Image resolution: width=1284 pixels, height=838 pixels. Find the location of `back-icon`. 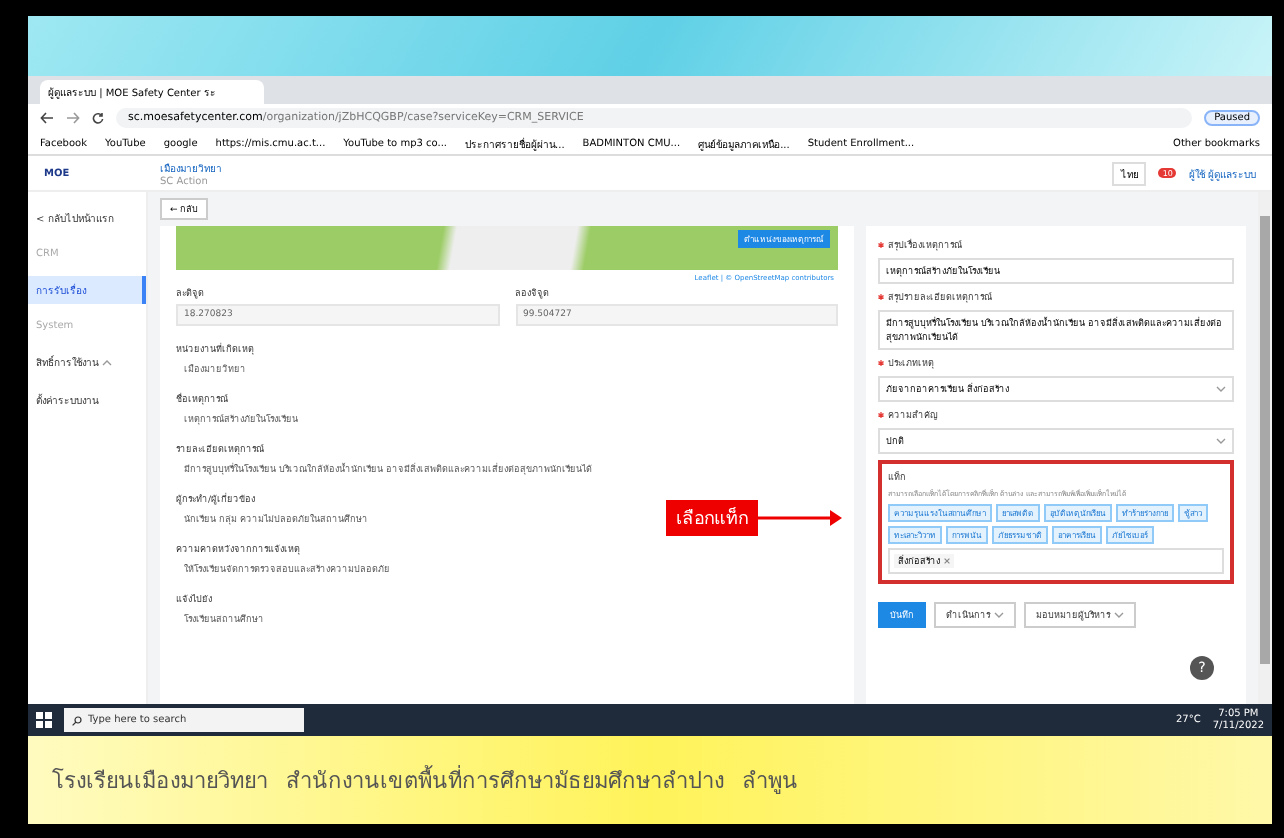

back-icon is located at coordinates (47, 118).